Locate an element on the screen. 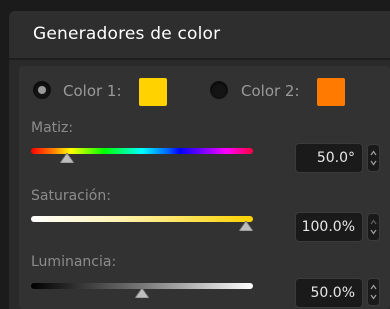  color-1-swatch is located at coordinates (153, 92).